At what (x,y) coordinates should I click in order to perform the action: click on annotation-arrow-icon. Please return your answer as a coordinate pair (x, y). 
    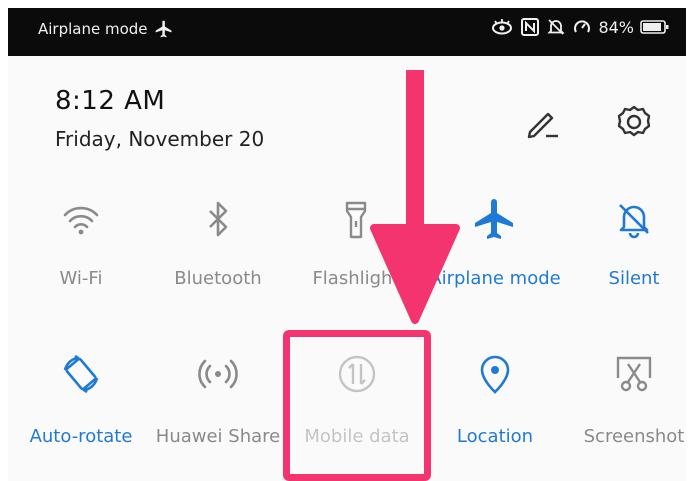
    Looking at the image, I should click on (415, 197).